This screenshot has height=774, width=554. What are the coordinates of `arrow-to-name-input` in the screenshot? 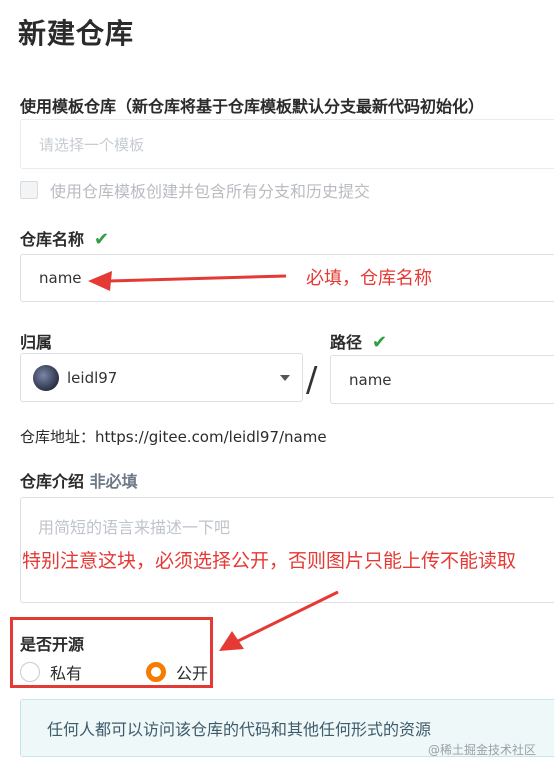 It's located at (197, 278).